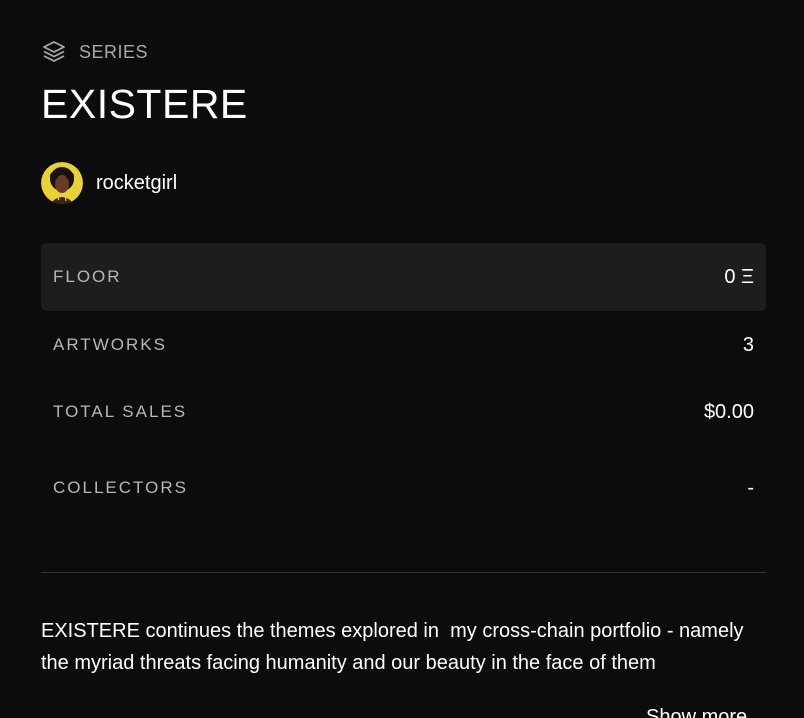 This screenshot has height=718, width=804. What do you see at coordinates (62, 183) in the screenshot?
I see `avatar` at bounding box center [62, 183].